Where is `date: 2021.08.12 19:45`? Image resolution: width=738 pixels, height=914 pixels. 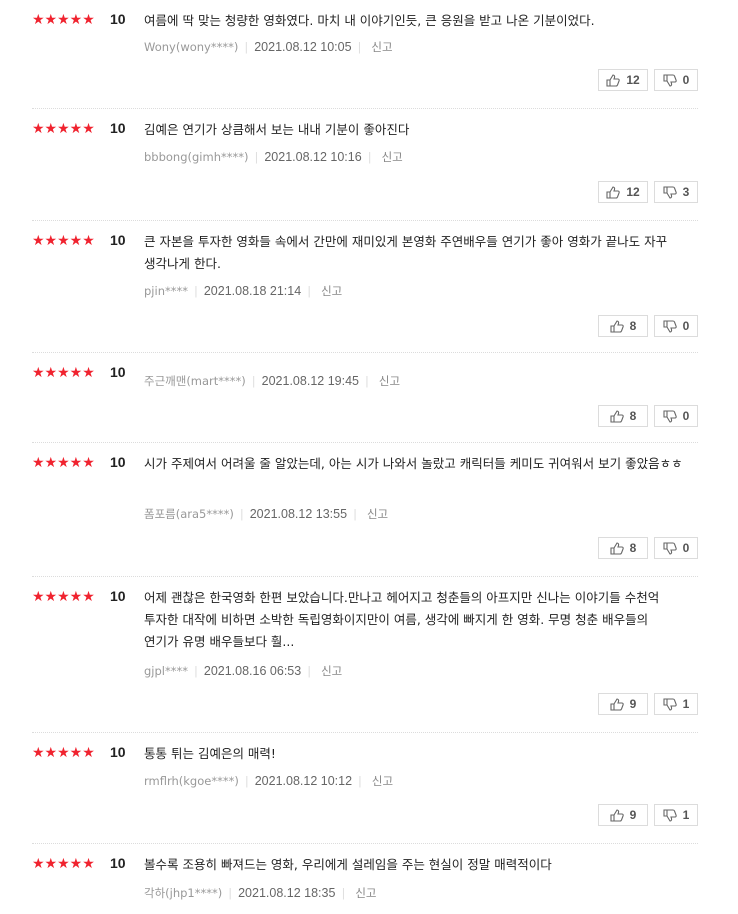 date: 2021.08.12 19:45 is located at coordinates (310, 381).